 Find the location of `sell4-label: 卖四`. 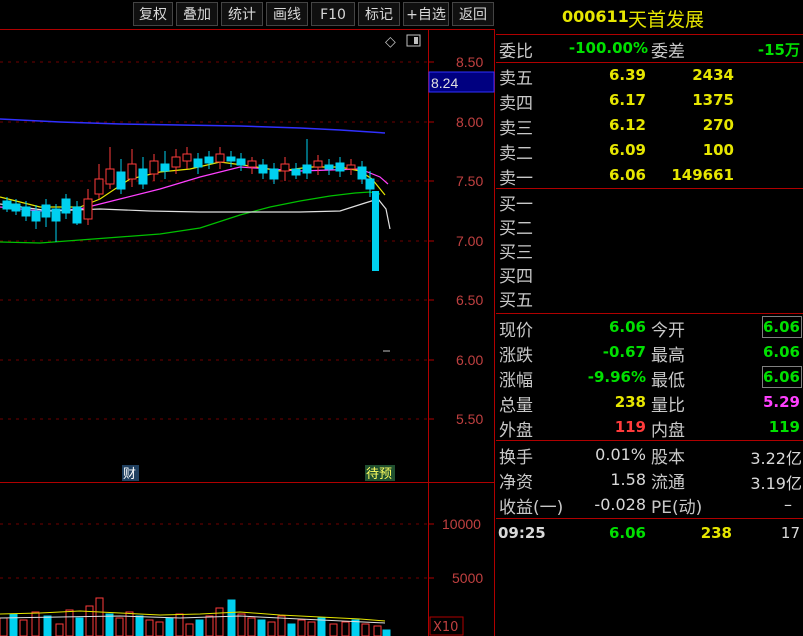

sell4-label: 卖四 is located at coordinates (516, 104).